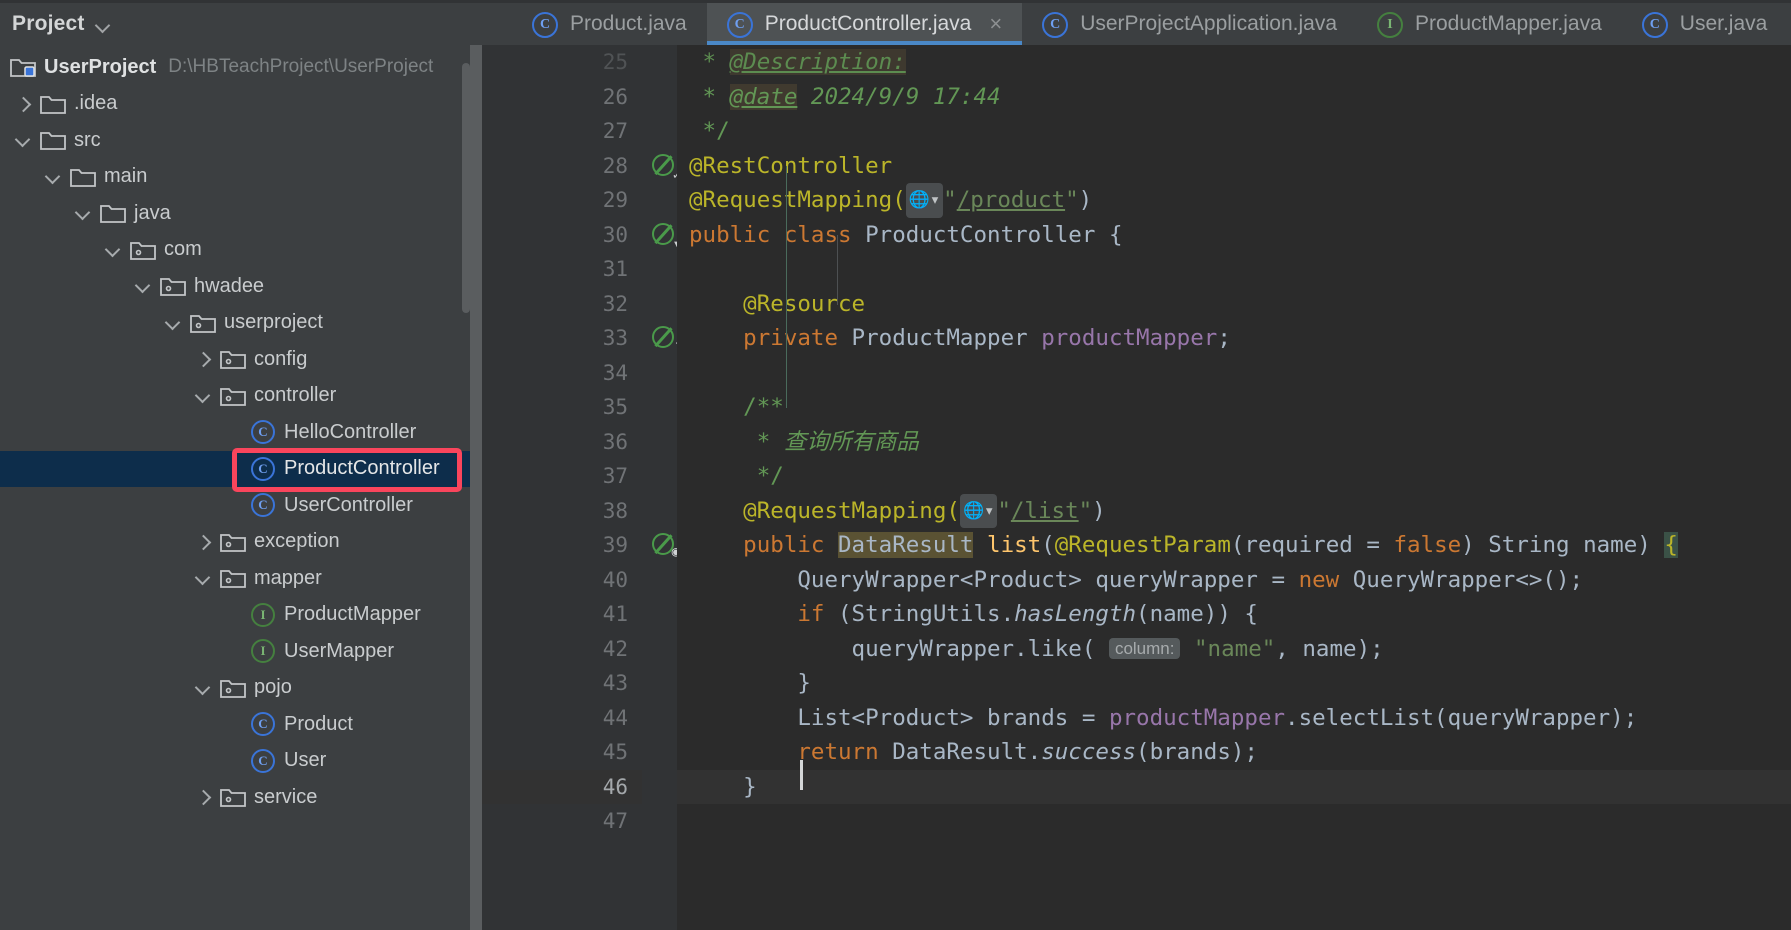 The height and width of the screenshot is (930, 1791). I want to click on indent-guide-method, so click(786, 287).